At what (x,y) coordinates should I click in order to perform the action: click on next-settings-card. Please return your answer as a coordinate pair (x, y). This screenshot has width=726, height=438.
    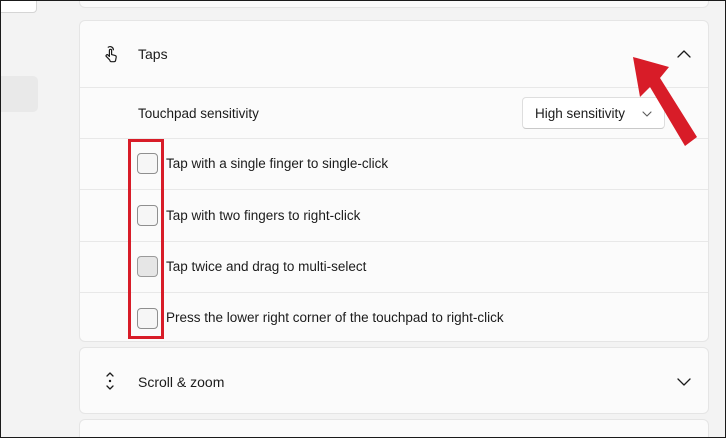
    Looking at the image, I should click on (394, 428).